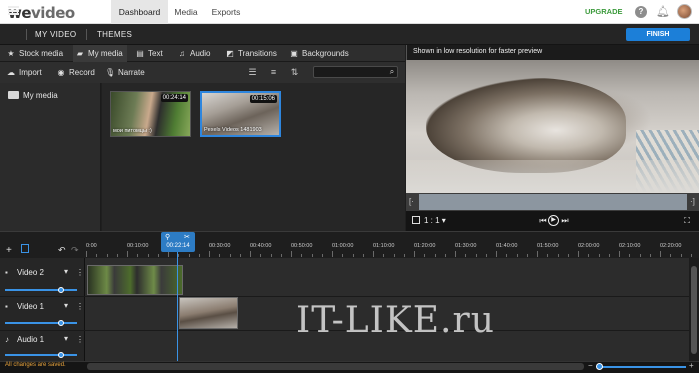 This screenshot has height=373, width=699. Describe the element at coordinates (302, 246) in the screenshot. I see `ruler-tick-label: 00:50:00` at that location.